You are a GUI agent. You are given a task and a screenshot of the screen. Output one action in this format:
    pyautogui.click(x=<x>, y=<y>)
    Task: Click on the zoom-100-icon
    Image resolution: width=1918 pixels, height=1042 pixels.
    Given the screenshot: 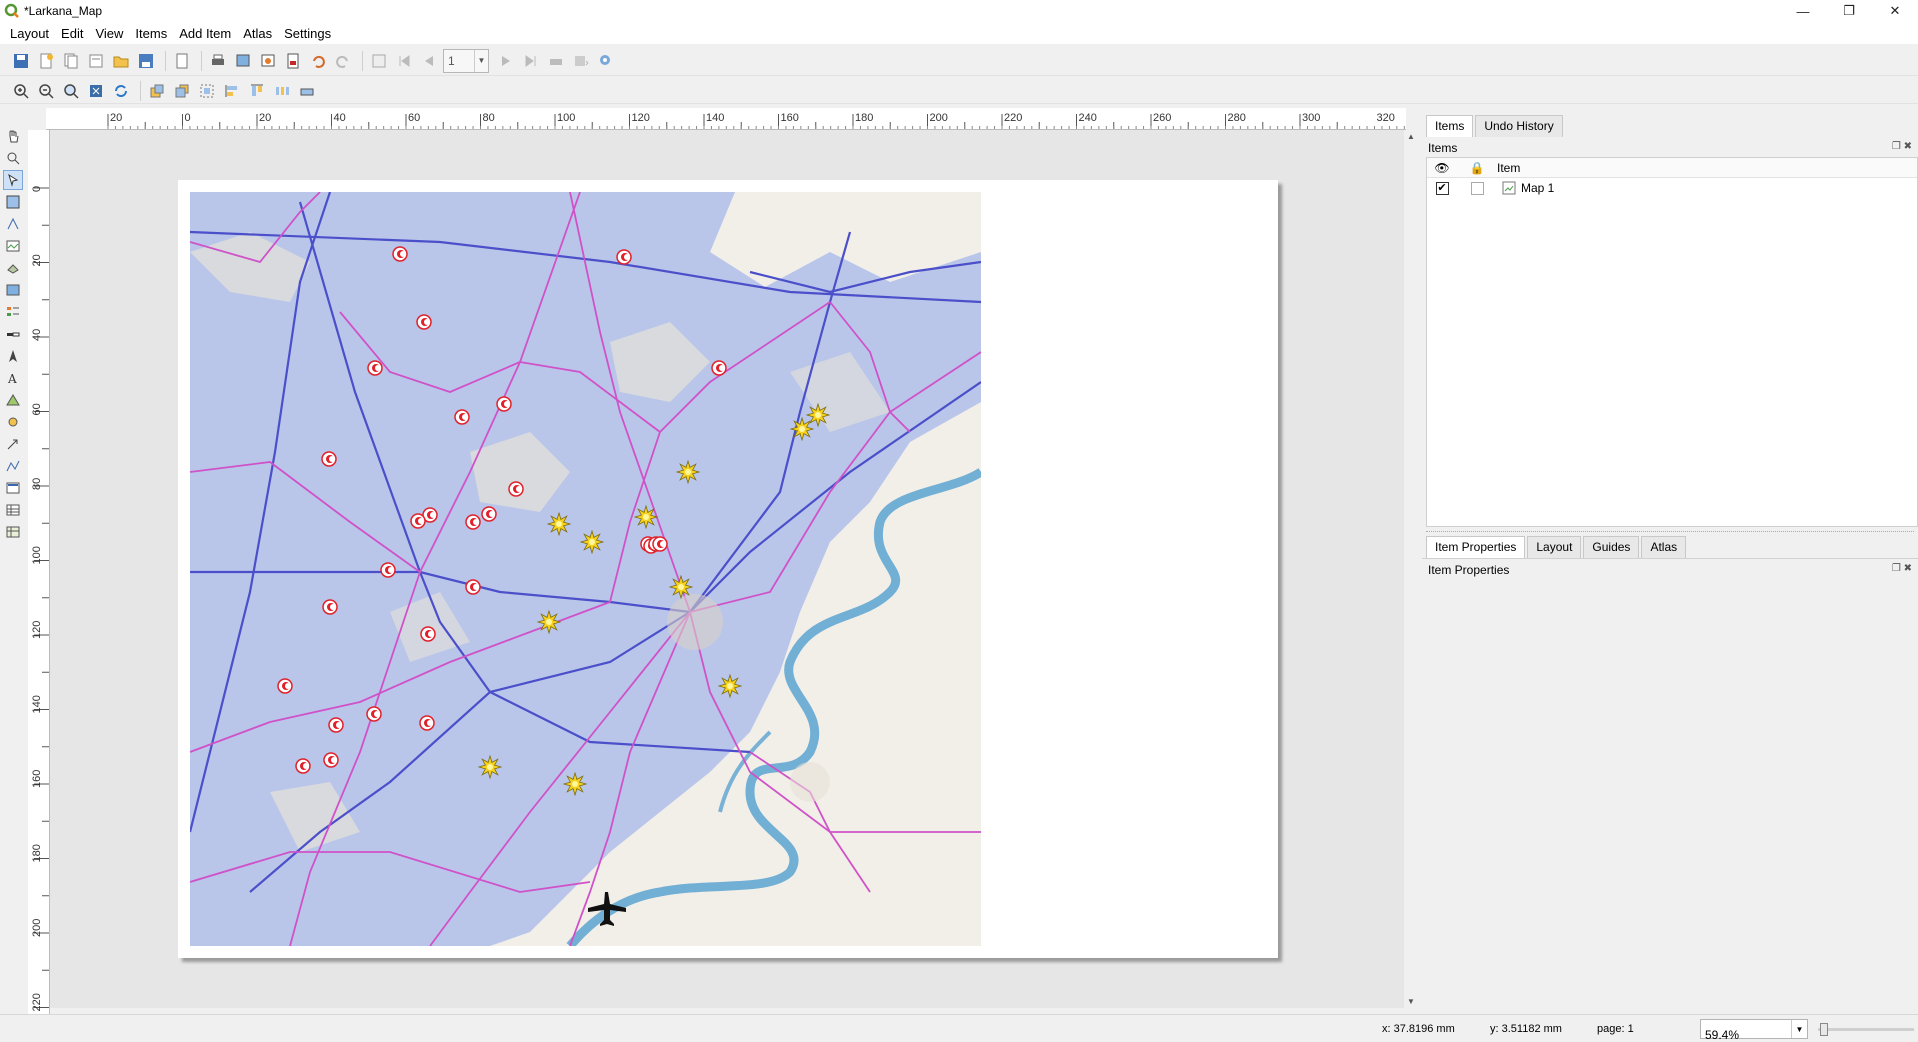 What is the action you would take?
    pyautogui.click(x=71, y=91)
    